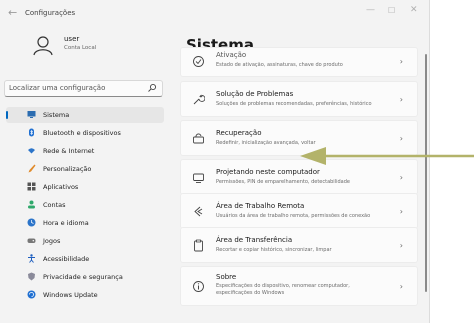 The height and width of the screenshot is (323, 474). Describe the element at coordinates (31, 222) in the screenshot. I see `globe-clock-icon` at that location.